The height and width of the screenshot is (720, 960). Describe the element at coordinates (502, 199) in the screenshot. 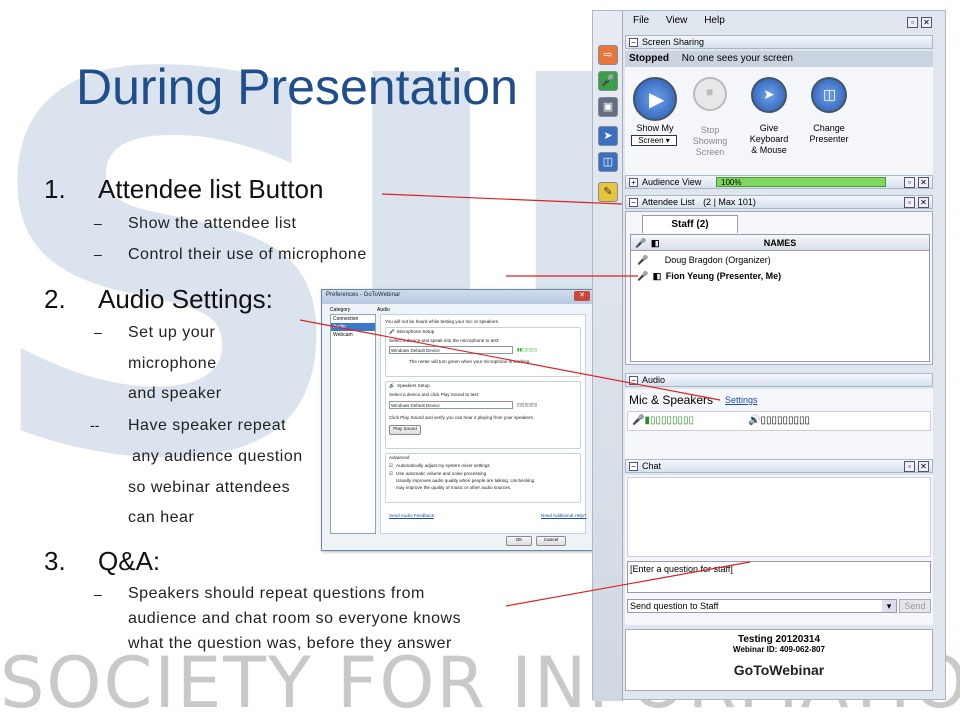

I see `arrow-attendee` at that location.